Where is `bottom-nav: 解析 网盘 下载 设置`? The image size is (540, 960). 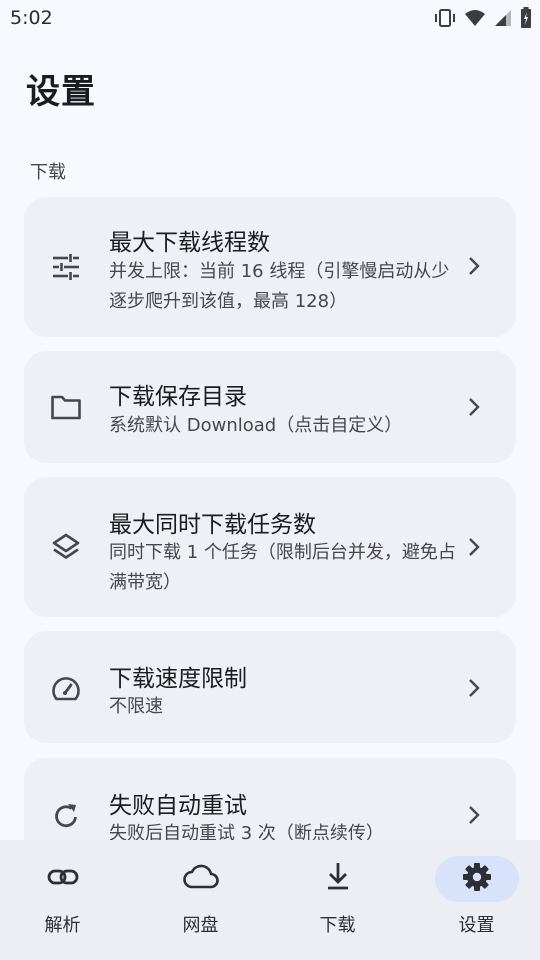 bottom-nav: 解析 网盘 下载 设置 is located at coordinates (270, 900).